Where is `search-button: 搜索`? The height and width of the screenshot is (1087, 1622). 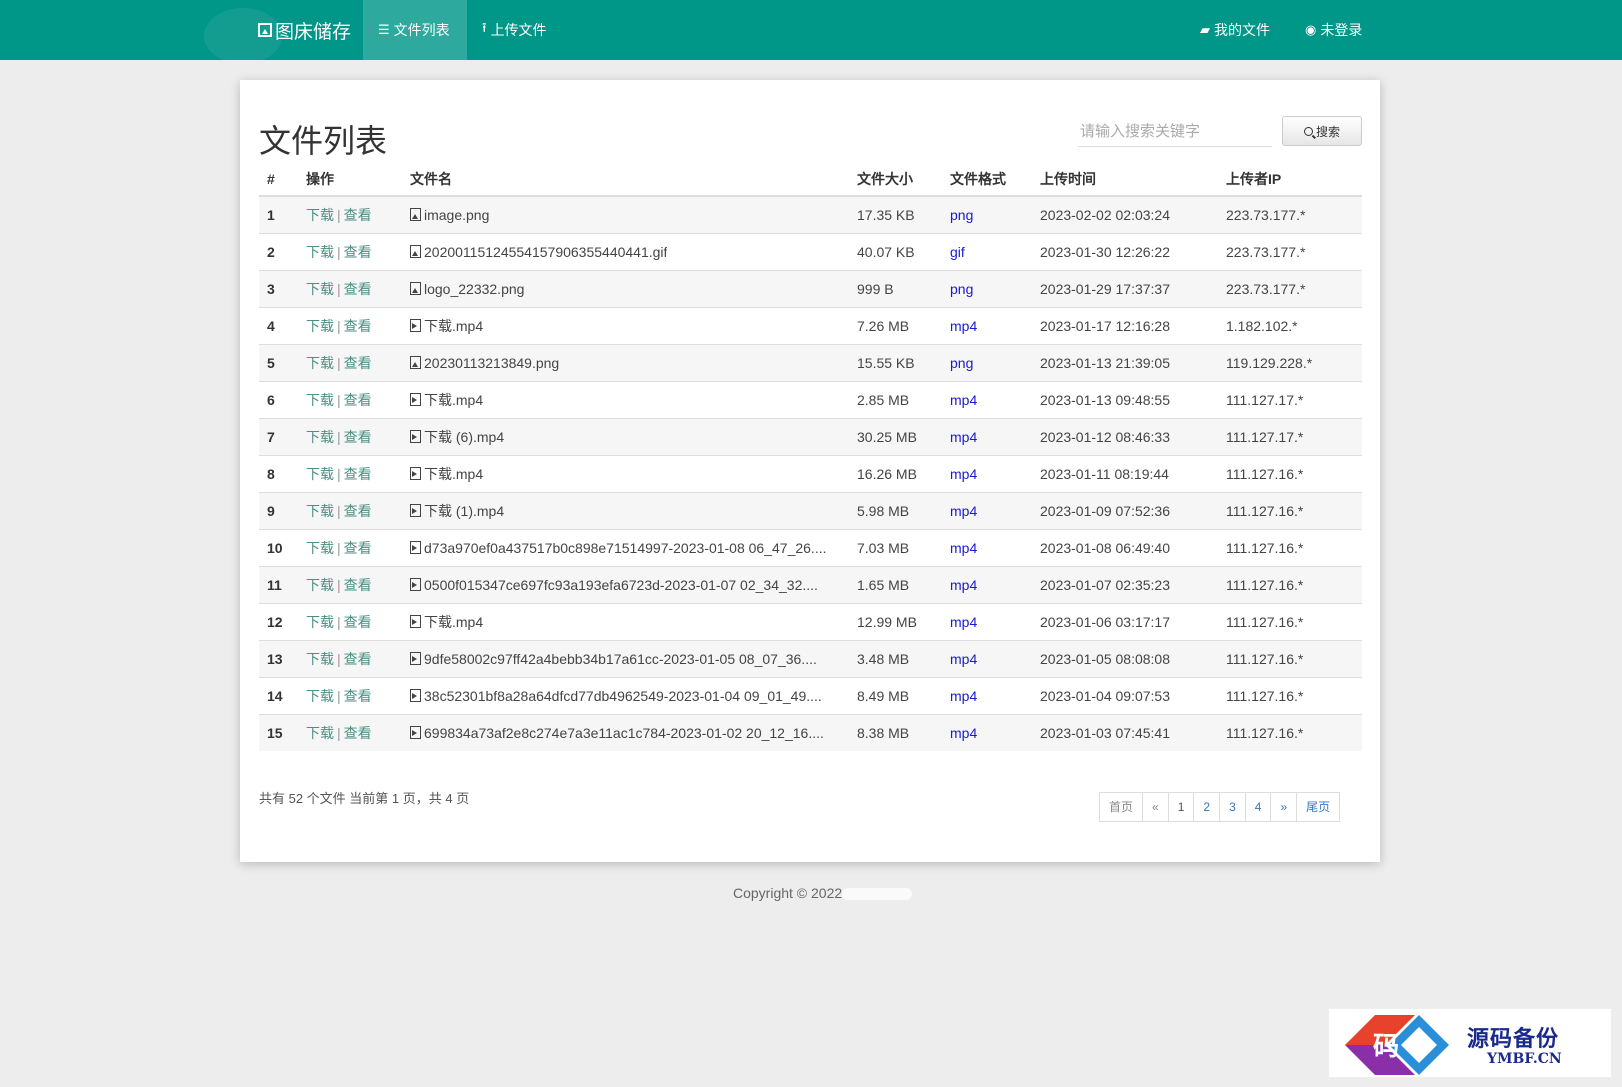 search-button: 搜索 is located at coordinates (1322, 131).